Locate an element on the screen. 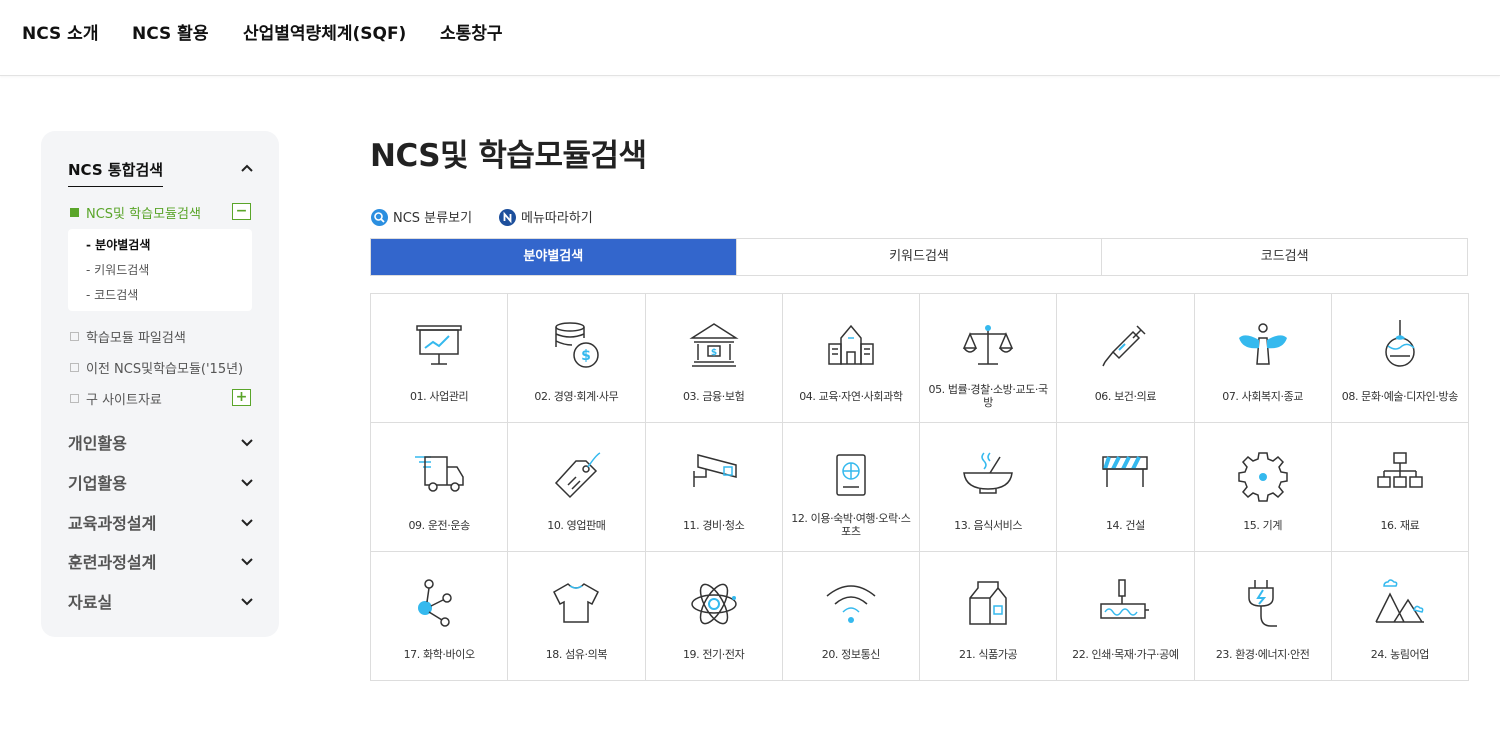 This screenshot has height=736, width=1500. category-card: 08. 문화·예술·디자인·방송 is located at coordinates (1400, 358).